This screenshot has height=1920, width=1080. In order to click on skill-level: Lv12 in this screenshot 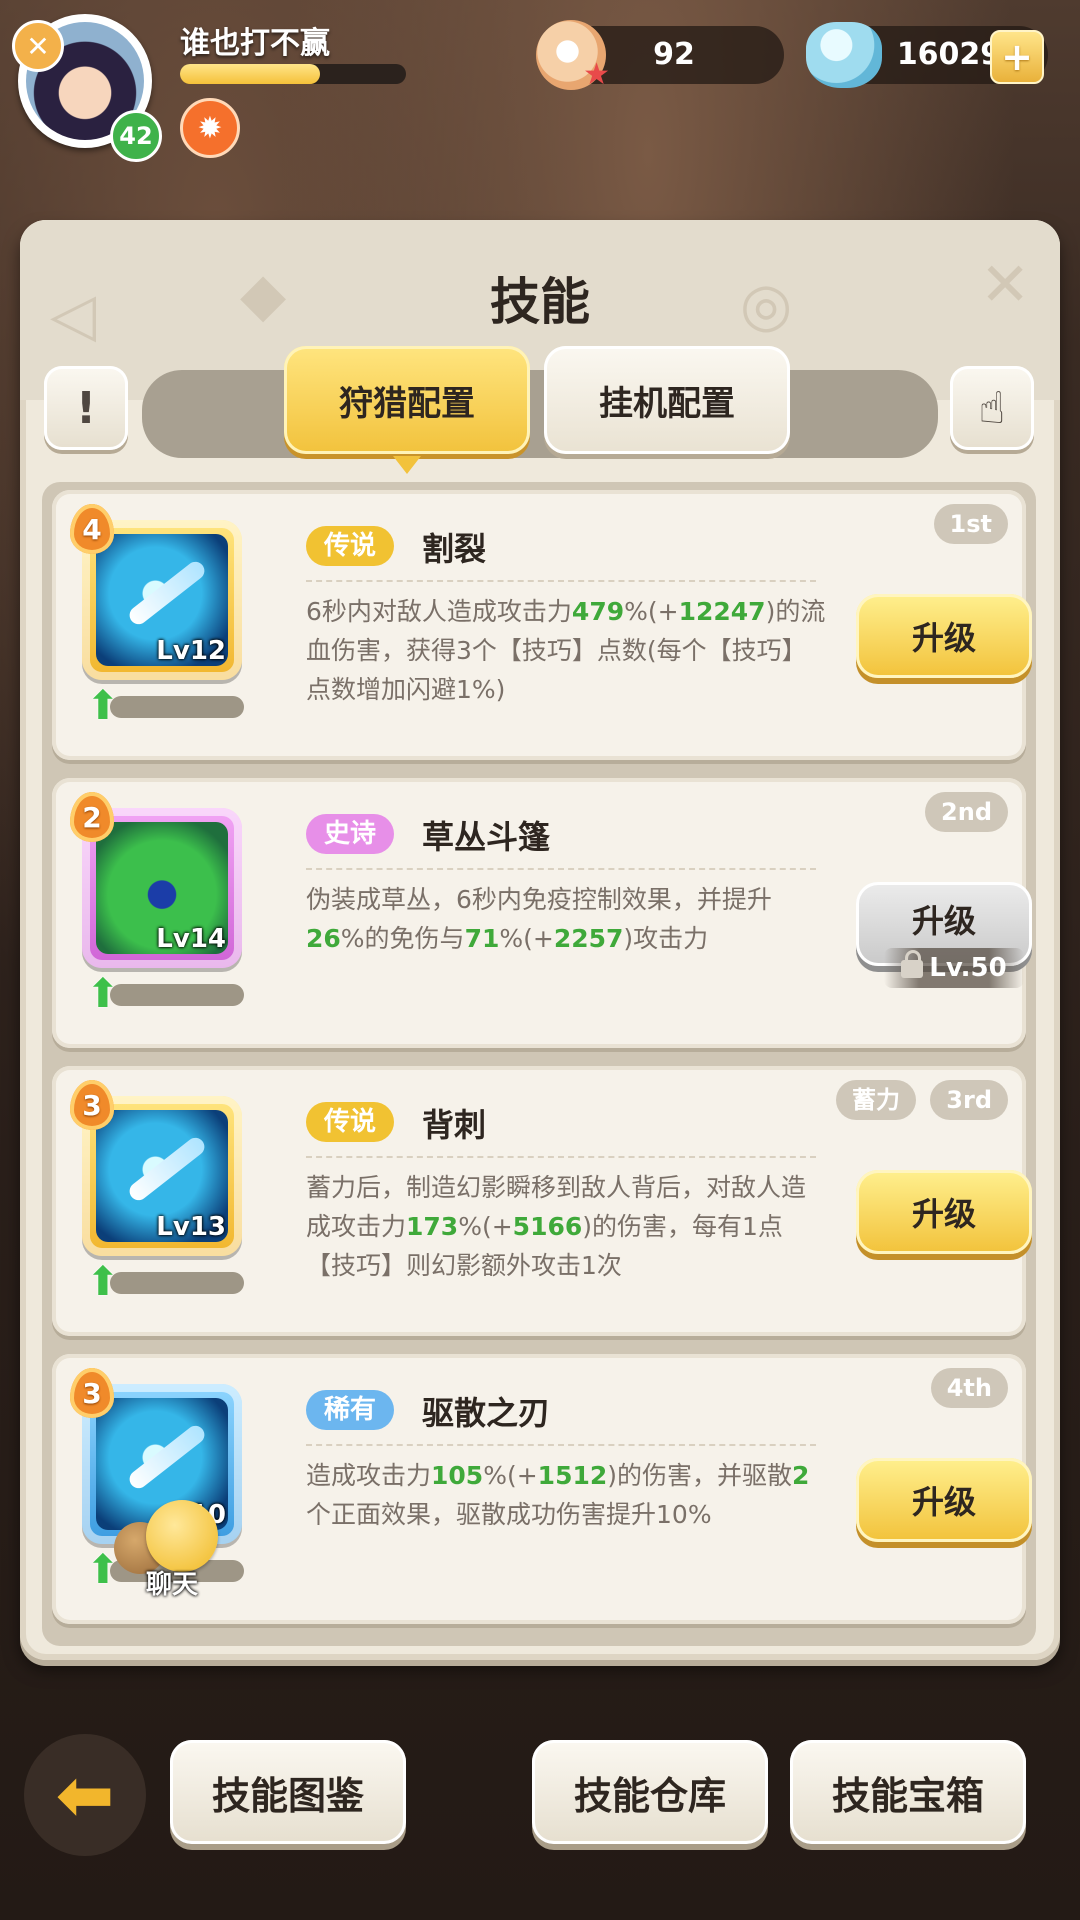, I will do `click(191, 651)`.